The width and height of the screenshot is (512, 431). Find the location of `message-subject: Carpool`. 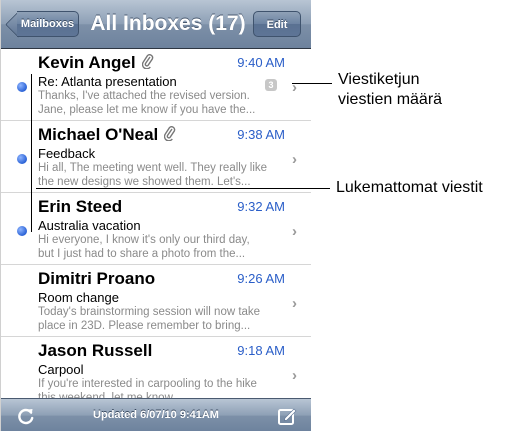

message-subject: Carpool is located at coordinates (61, 369).